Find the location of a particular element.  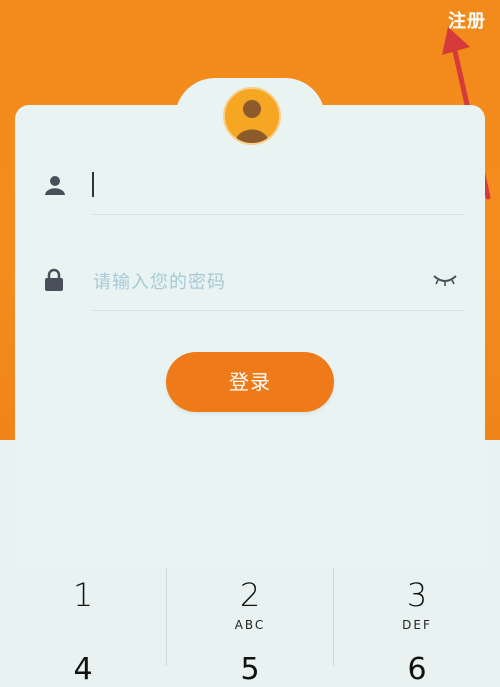

key-6: 6 is located at coordinates (417, 627).